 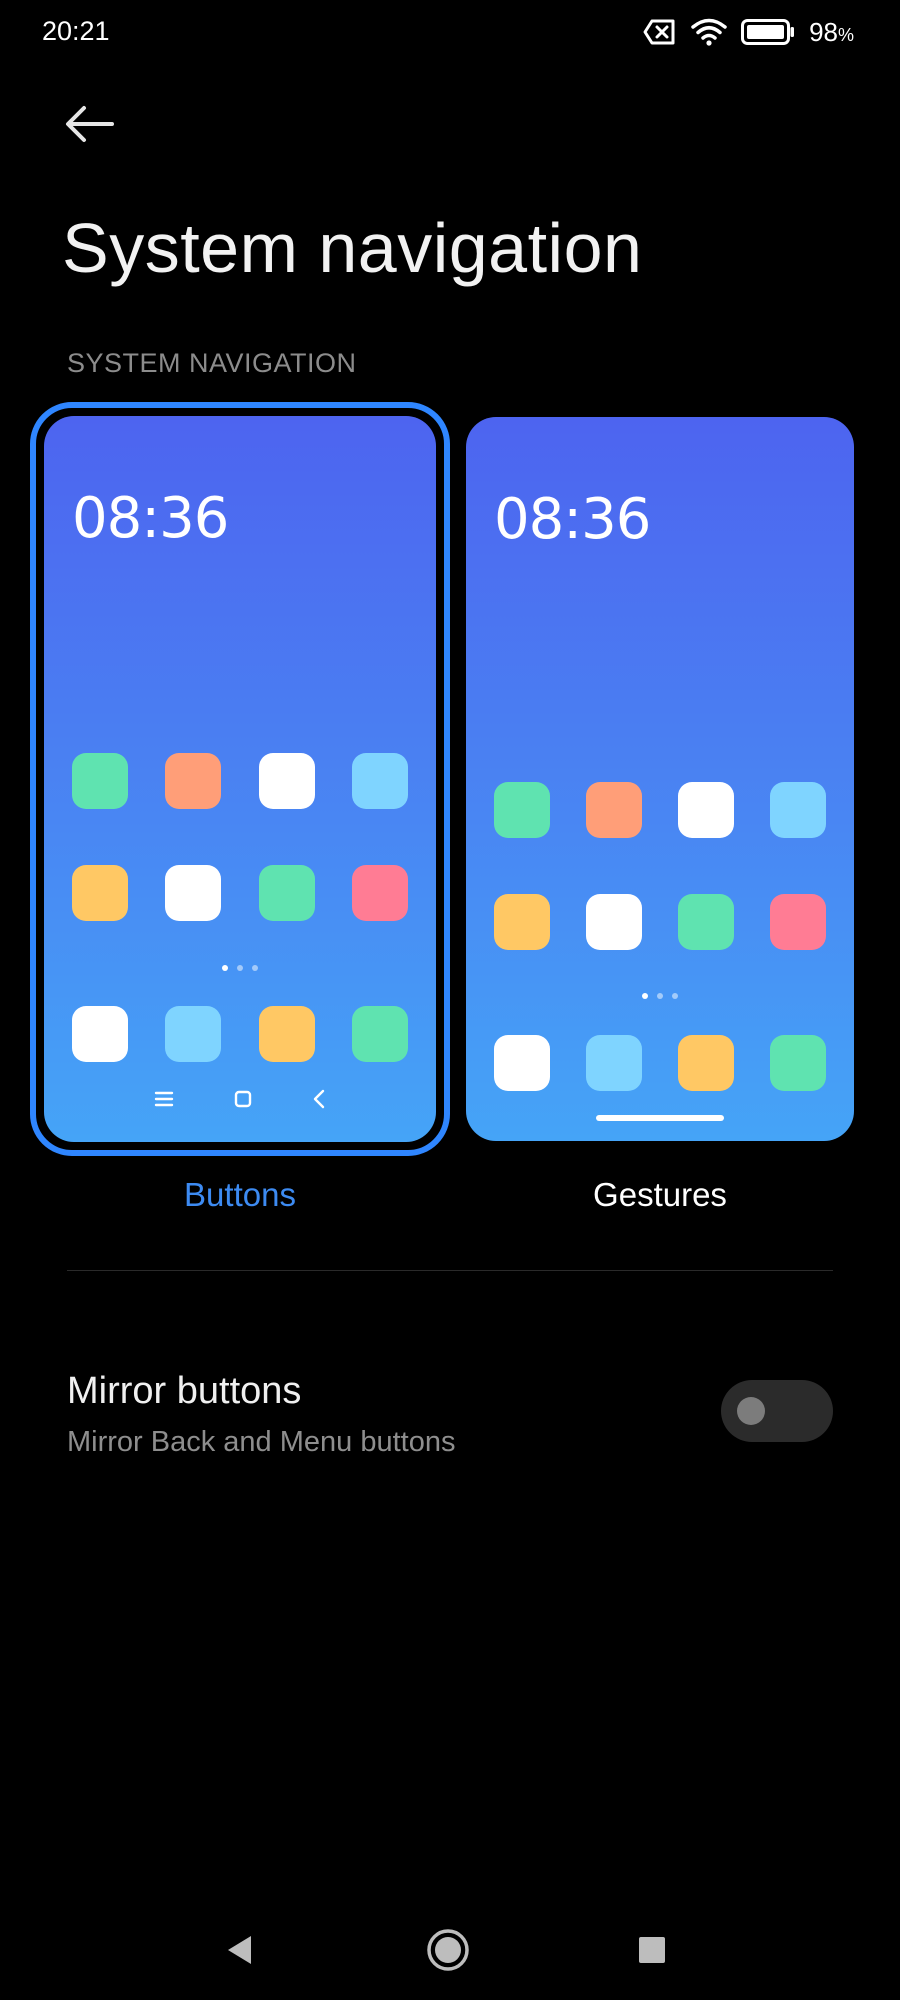 What do you see at coordinates (660, 1195) in the screenshot?
I see `gestures-option-label: Gestures` at bounding box center [660, 1195].